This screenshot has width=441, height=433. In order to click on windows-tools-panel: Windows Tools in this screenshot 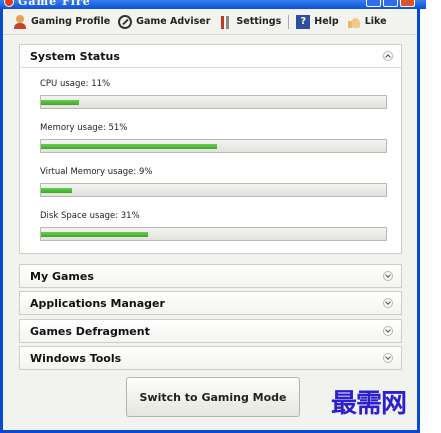, I will do `click(210, 358)`.